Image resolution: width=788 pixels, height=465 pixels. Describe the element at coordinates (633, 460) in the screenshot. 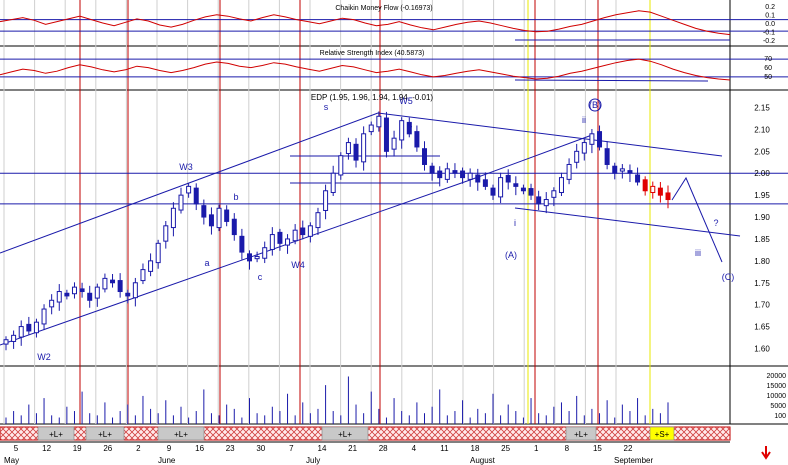

I see `month-label: September` at that location.